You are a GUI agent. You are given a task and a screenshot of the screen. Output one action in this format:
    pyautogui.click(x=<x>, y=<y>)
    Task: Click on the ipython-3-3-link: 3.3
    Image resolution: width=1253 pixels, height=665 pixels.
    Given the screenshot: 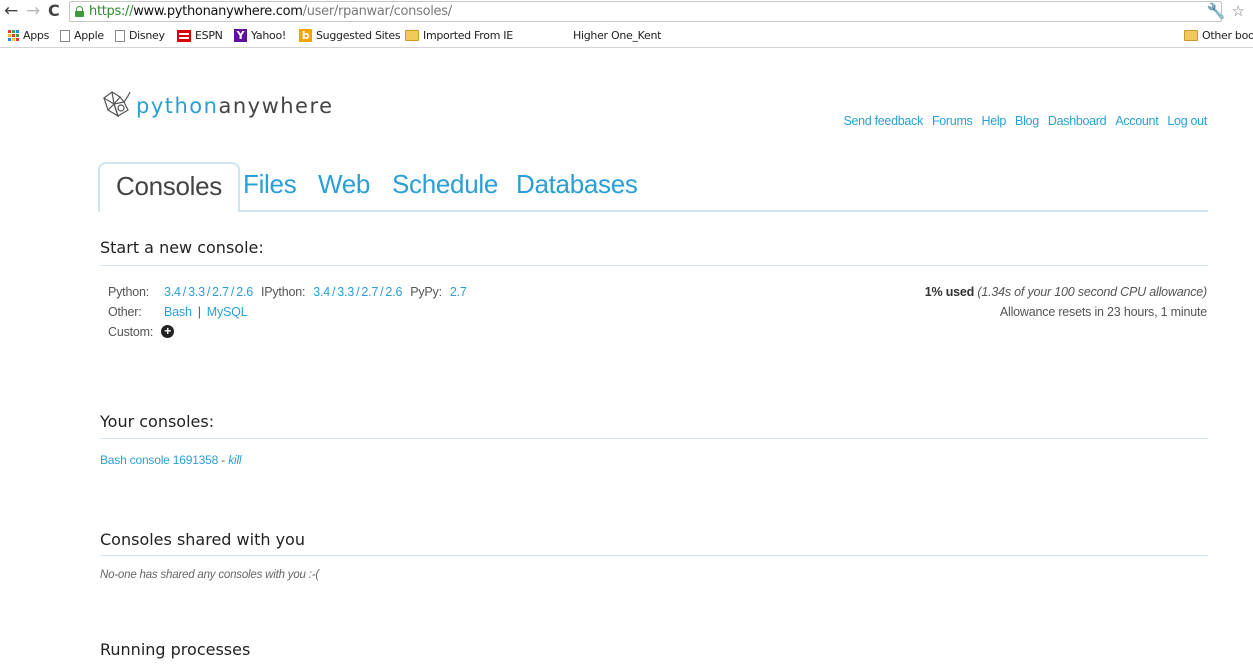 What is the action you would take?
    pyautogui.click(x=345, y=292)
    